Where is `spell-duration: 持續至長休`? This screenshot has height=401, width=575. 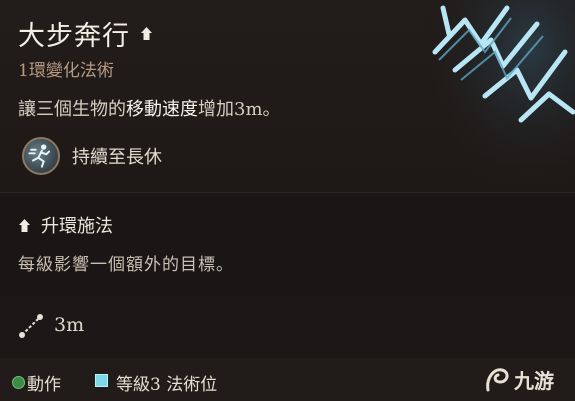
spell-duration: 持續至長休 is located at coordinates (117, 157).